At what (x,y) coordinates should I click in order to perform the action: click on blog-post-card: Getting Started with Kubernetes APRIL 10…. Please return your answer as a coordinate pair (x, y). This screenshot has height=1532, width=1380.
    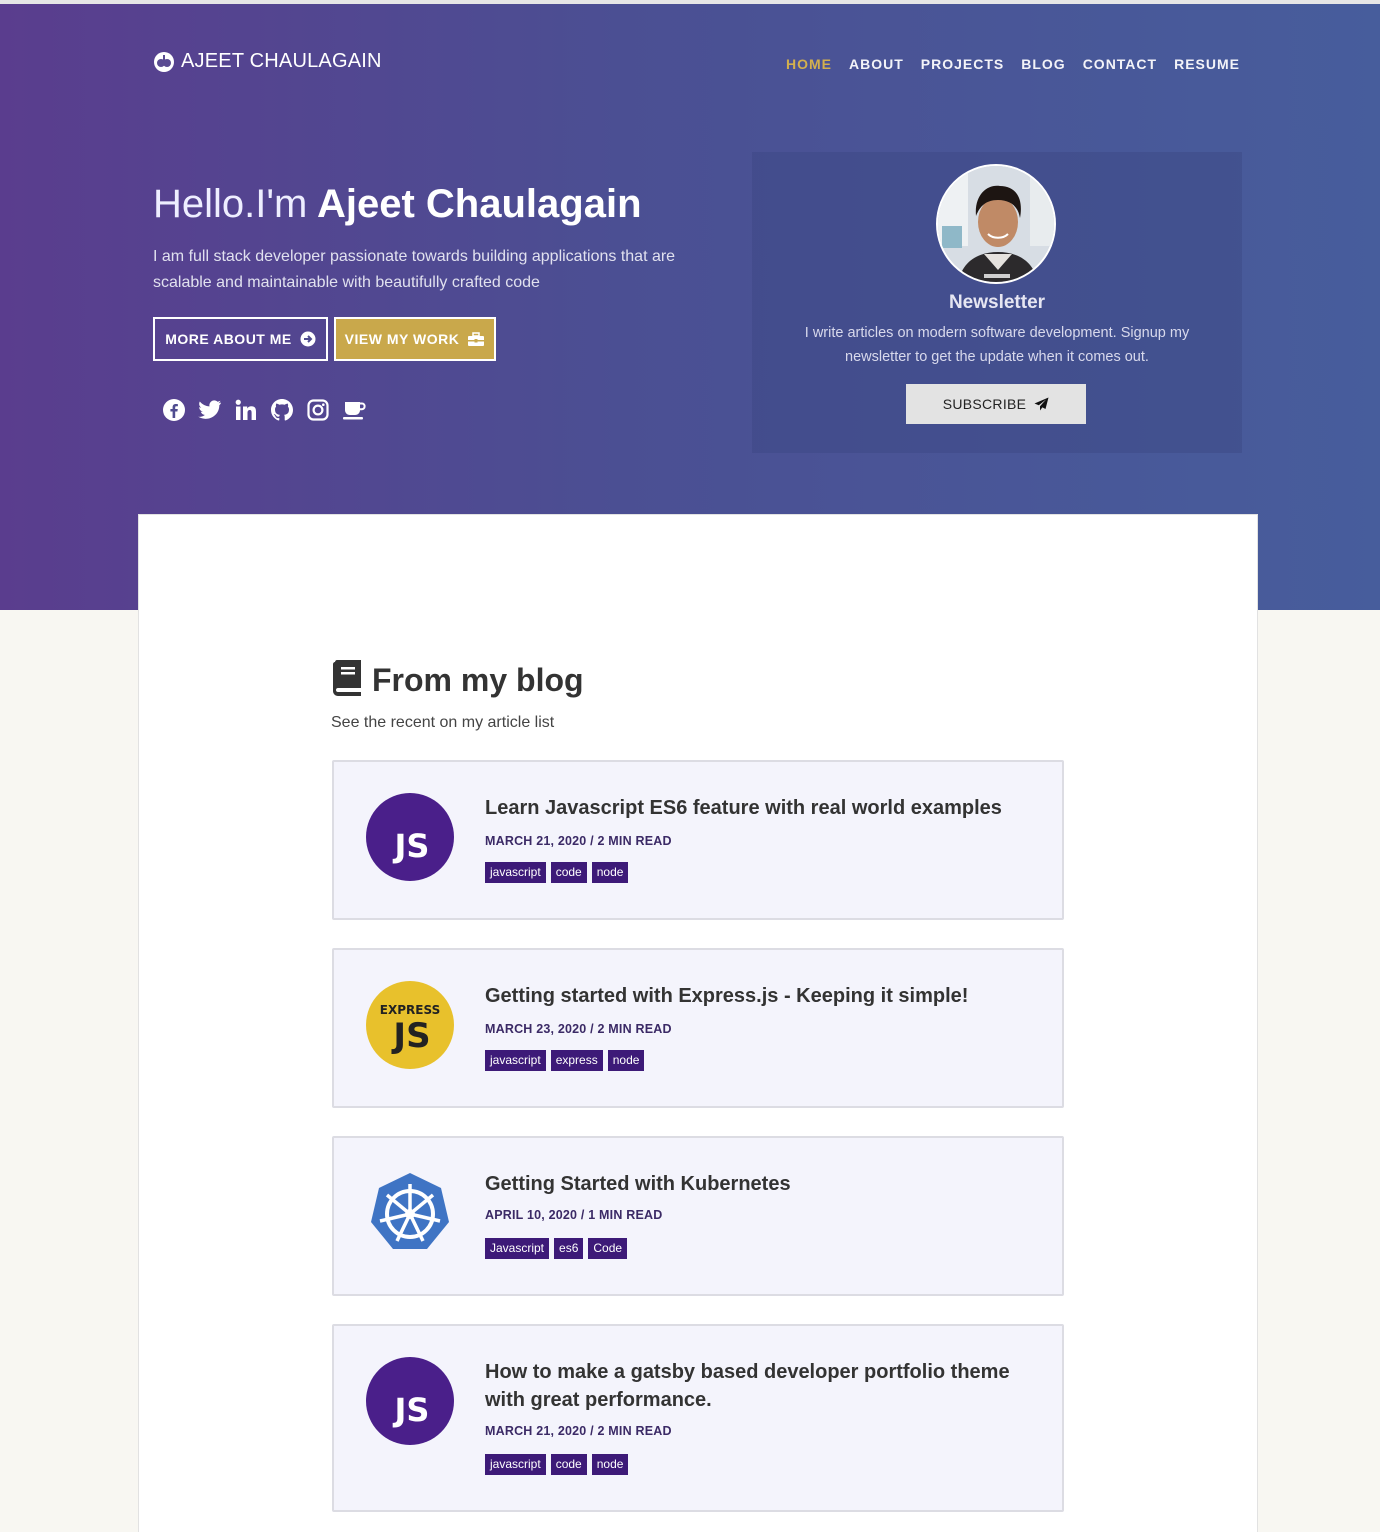
    Looking at the image, I should click on (698, 1216).